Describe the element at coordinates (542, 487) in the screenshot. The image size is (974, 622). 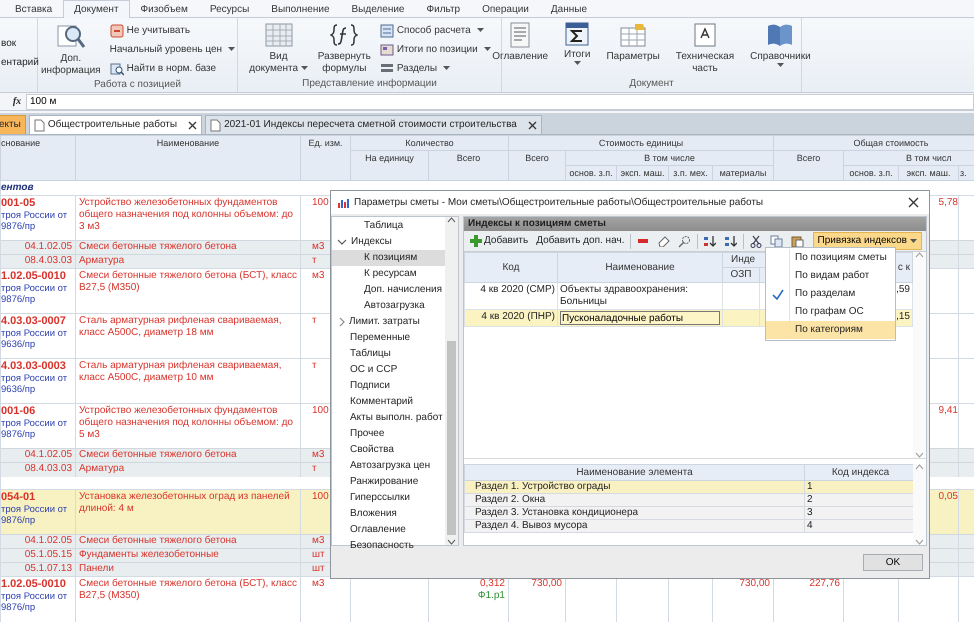
I see `table-cell: Раздел 1. Устройство ограды` at that location.